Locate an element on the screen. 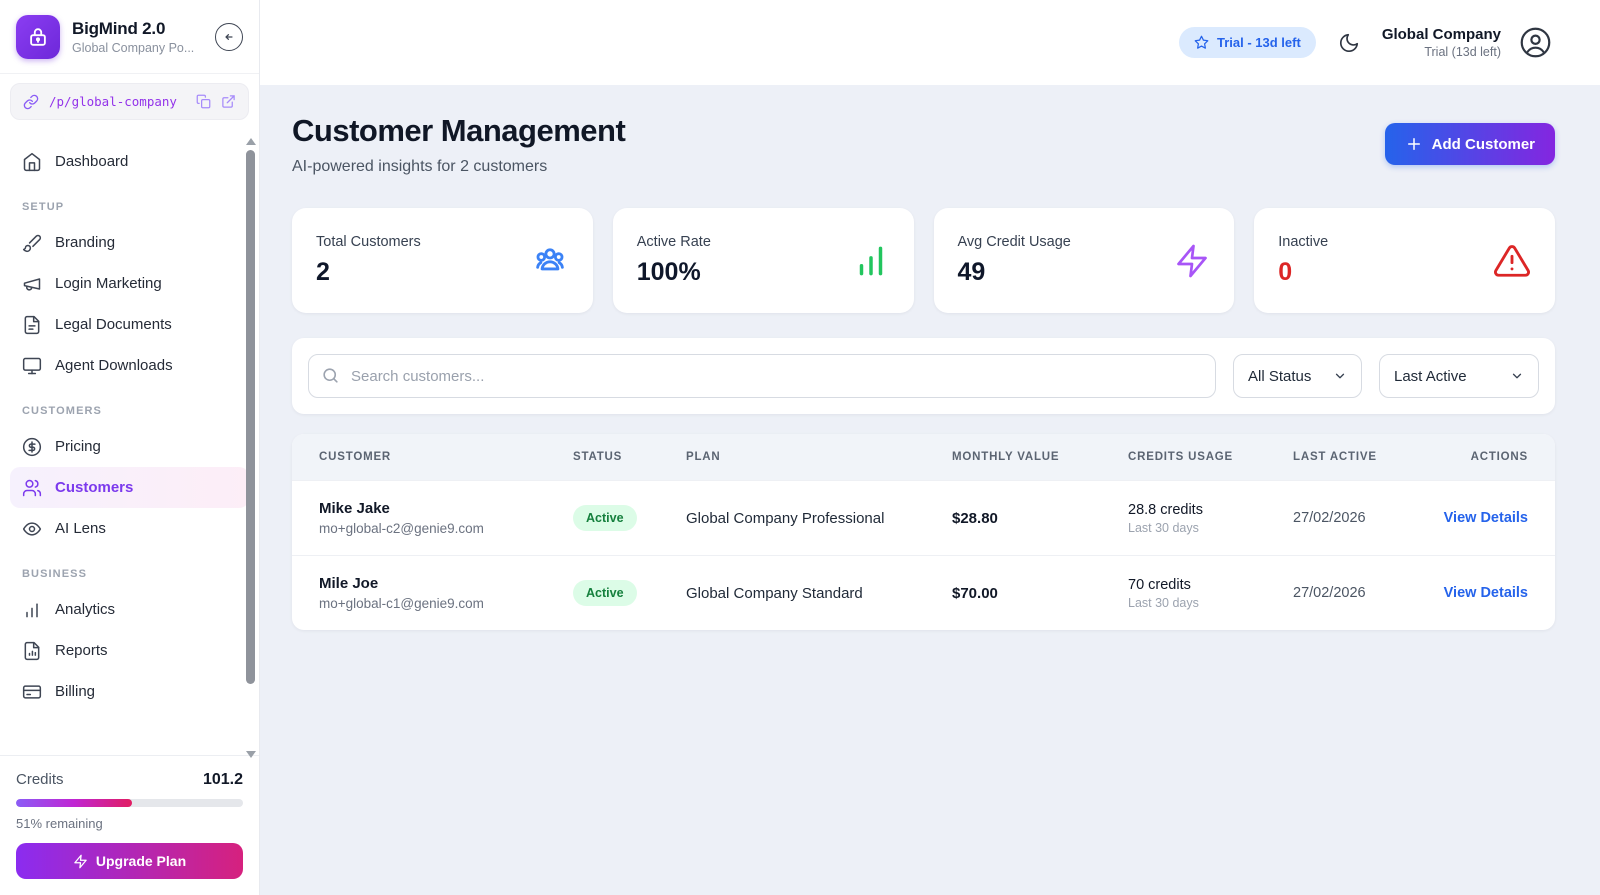 This screenshot has height=895, width=1600. file-chart-icon is located at coordinates (32, 651).